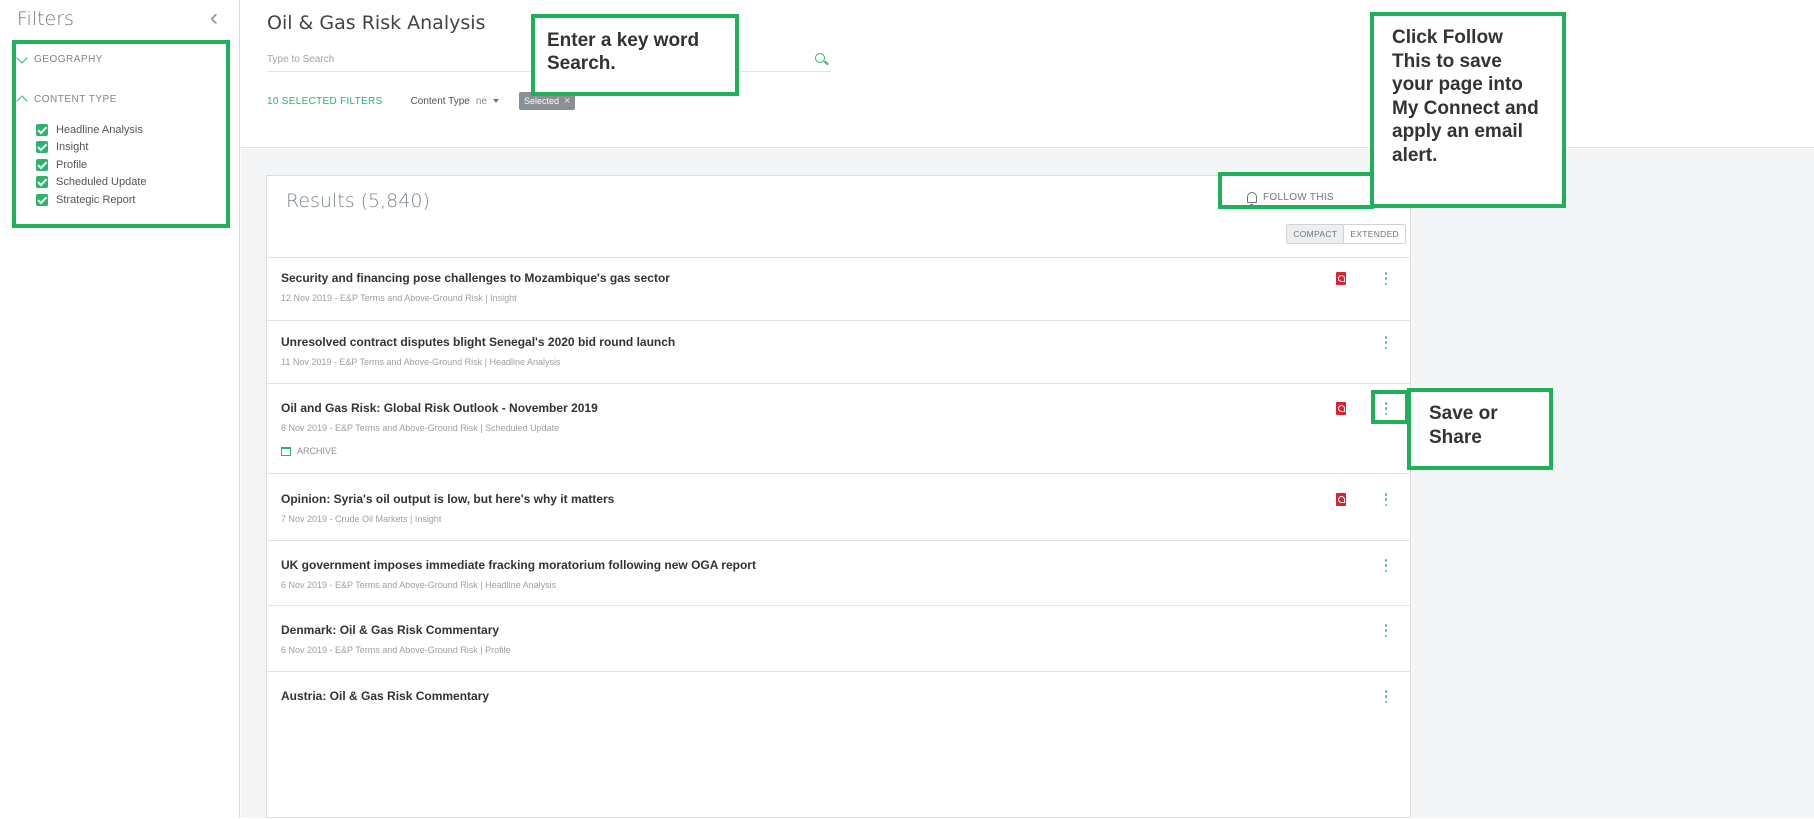 This screenshot has width=1814, height=819. I want to click on archive-icon, so click(286, 451).